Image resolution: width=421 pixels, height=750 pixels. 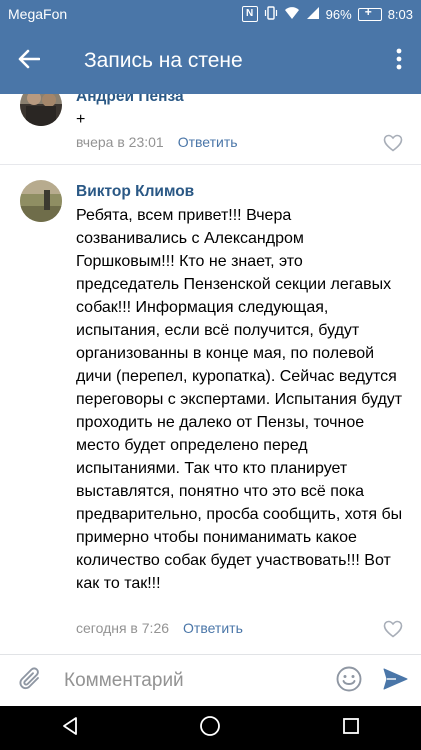 What do you see at coordinates (249, 14) in the screenshot?
I see `nfc-icon: N` at bounding box center [249, 14].